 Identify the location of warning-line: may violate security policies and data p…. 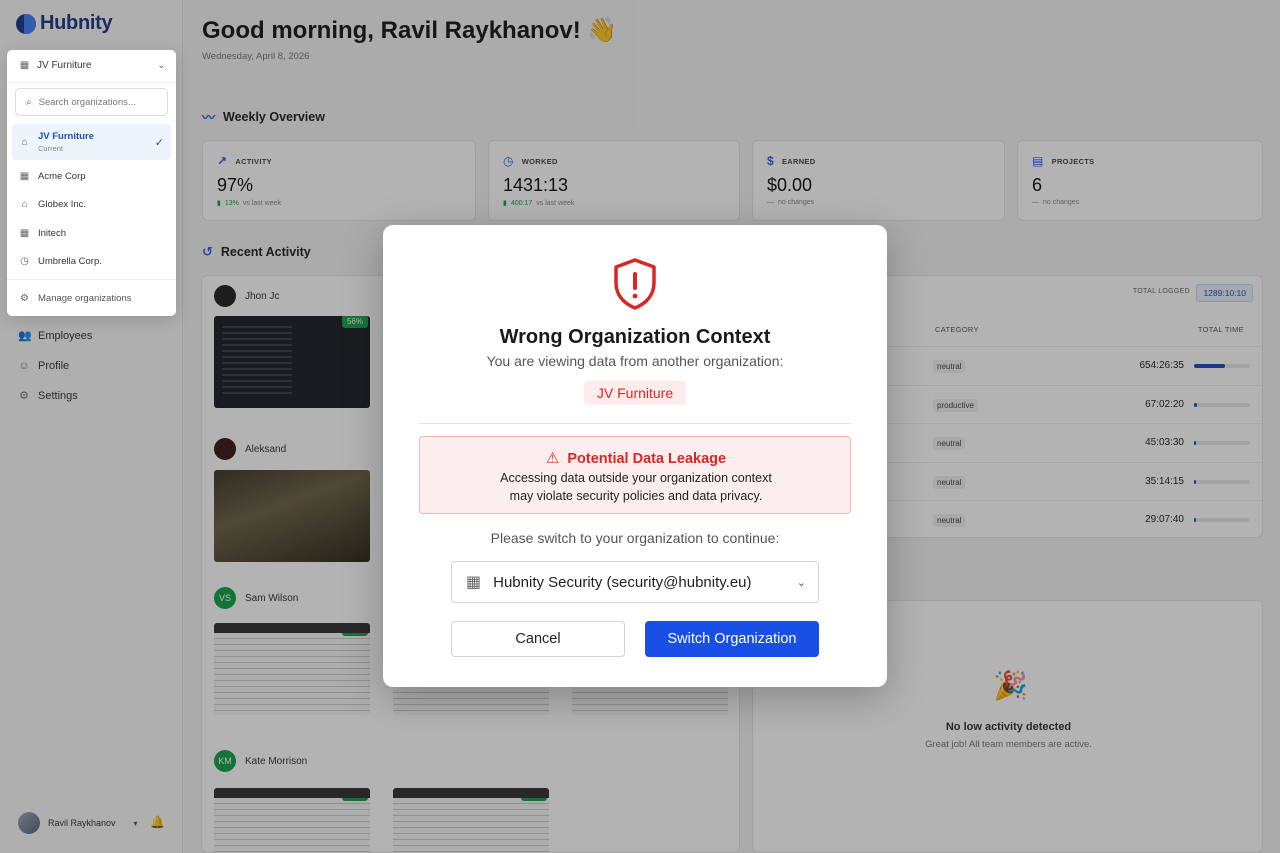
(636, 496).